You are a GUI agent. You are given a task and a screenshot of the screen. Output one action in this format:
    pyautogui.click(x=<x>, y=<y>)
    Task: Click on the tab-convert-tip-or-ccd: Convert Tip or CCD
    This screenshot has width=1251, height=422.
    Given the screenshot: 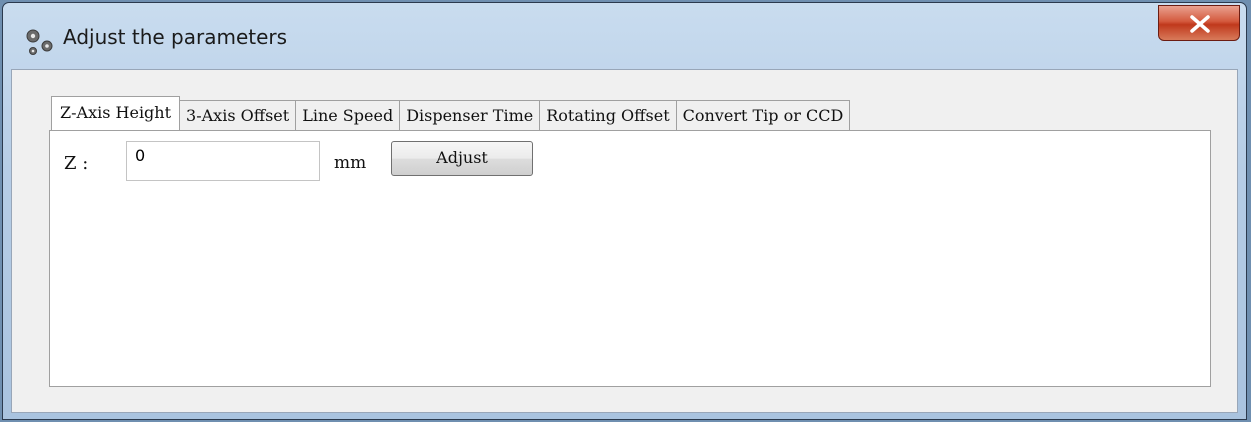 What is the action you would take?
    pyautogui.click(x=763, y=115)
    